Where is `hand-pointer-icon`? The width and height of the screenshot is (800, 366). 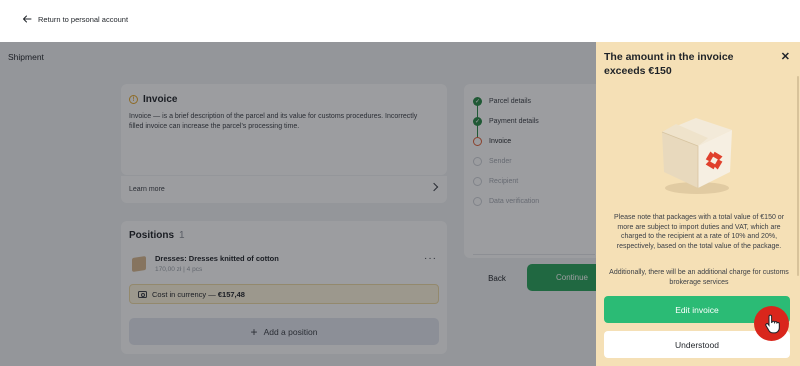 hand-pointer-icon is located at coordinates (772, 323).